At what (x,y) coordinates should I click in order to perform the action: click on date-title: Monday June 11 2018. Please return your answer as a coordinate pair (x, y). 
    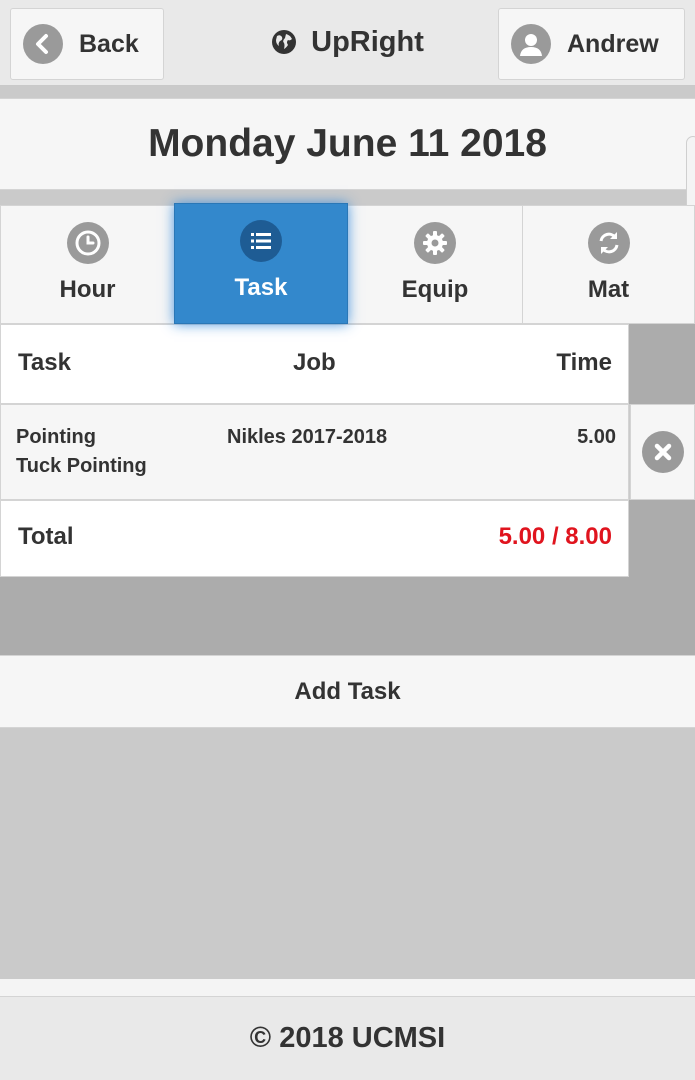
    Looking at the image, I should click on (347, 144).